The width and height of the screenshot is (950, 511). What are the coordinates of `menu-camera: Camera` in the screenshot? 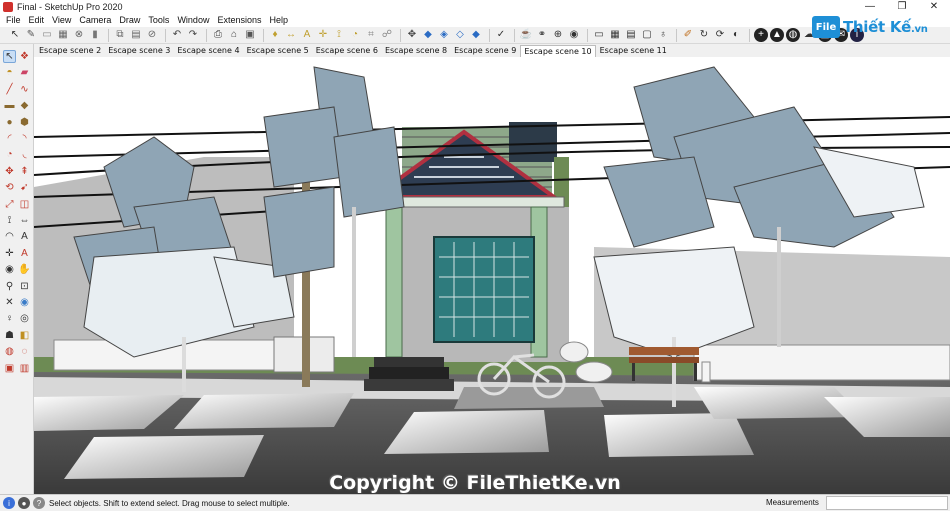 It's located at (95, 20).